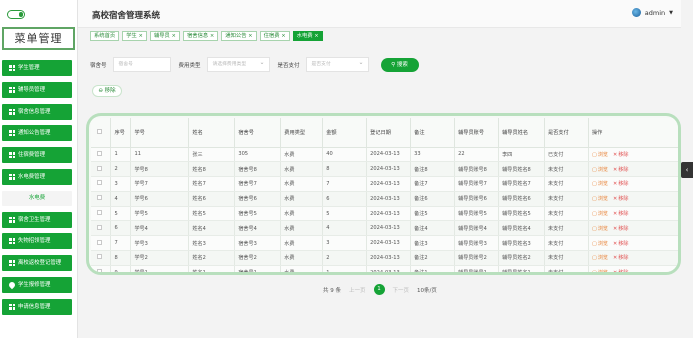 This screenshot has width=693, height=338. Describe the element at coordinates (37, 176) in the screenshot. I see `sidebar-item-5: 水电费管理` at that location.